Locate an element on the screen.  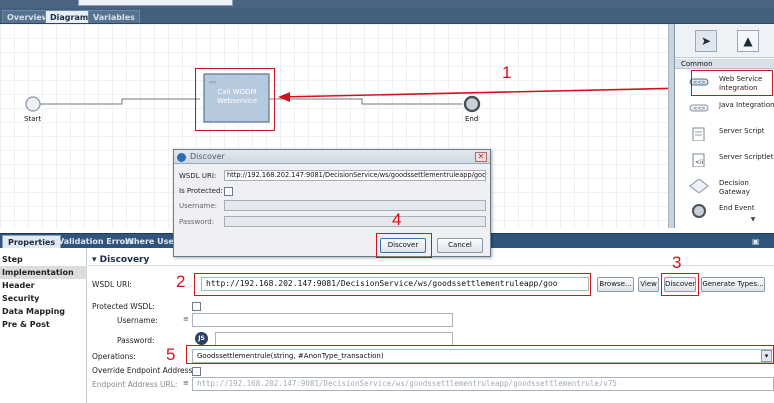
annotation-2: 2 is located at coordinates (181, 281).